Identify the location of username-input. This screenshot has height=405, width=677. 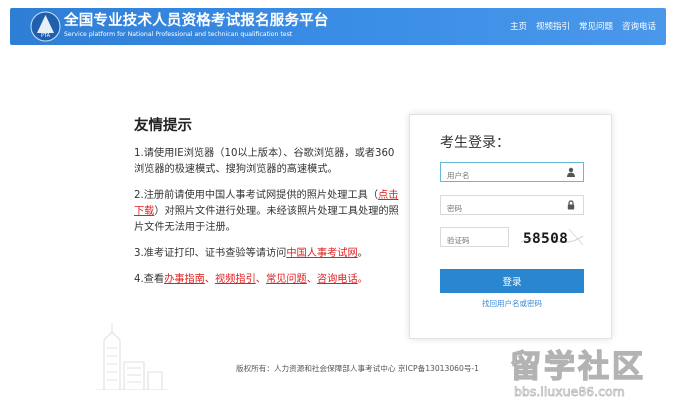
(502, 175).